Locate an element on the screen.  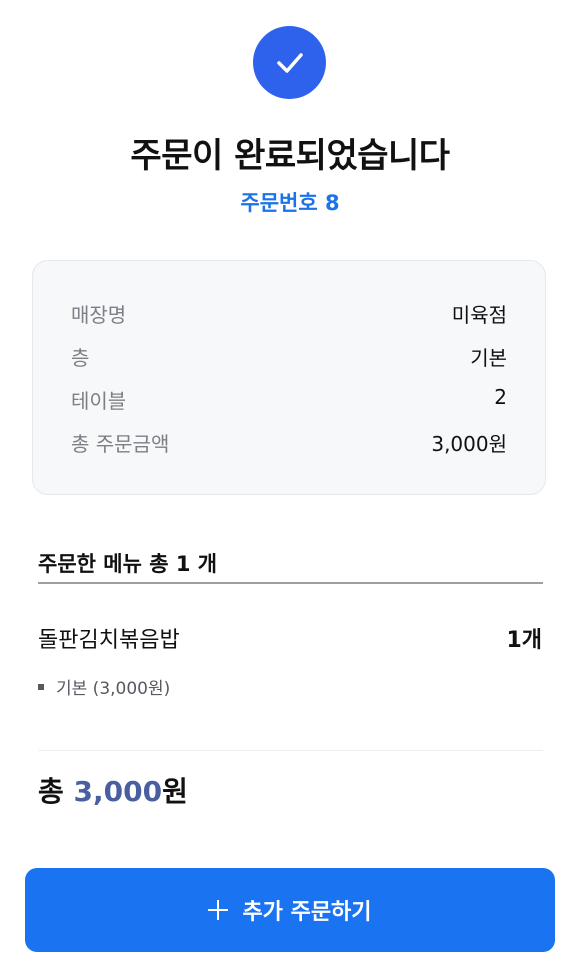
info-row-total: 총 주문금액 3,000원 is located at coordinates (289, 442).